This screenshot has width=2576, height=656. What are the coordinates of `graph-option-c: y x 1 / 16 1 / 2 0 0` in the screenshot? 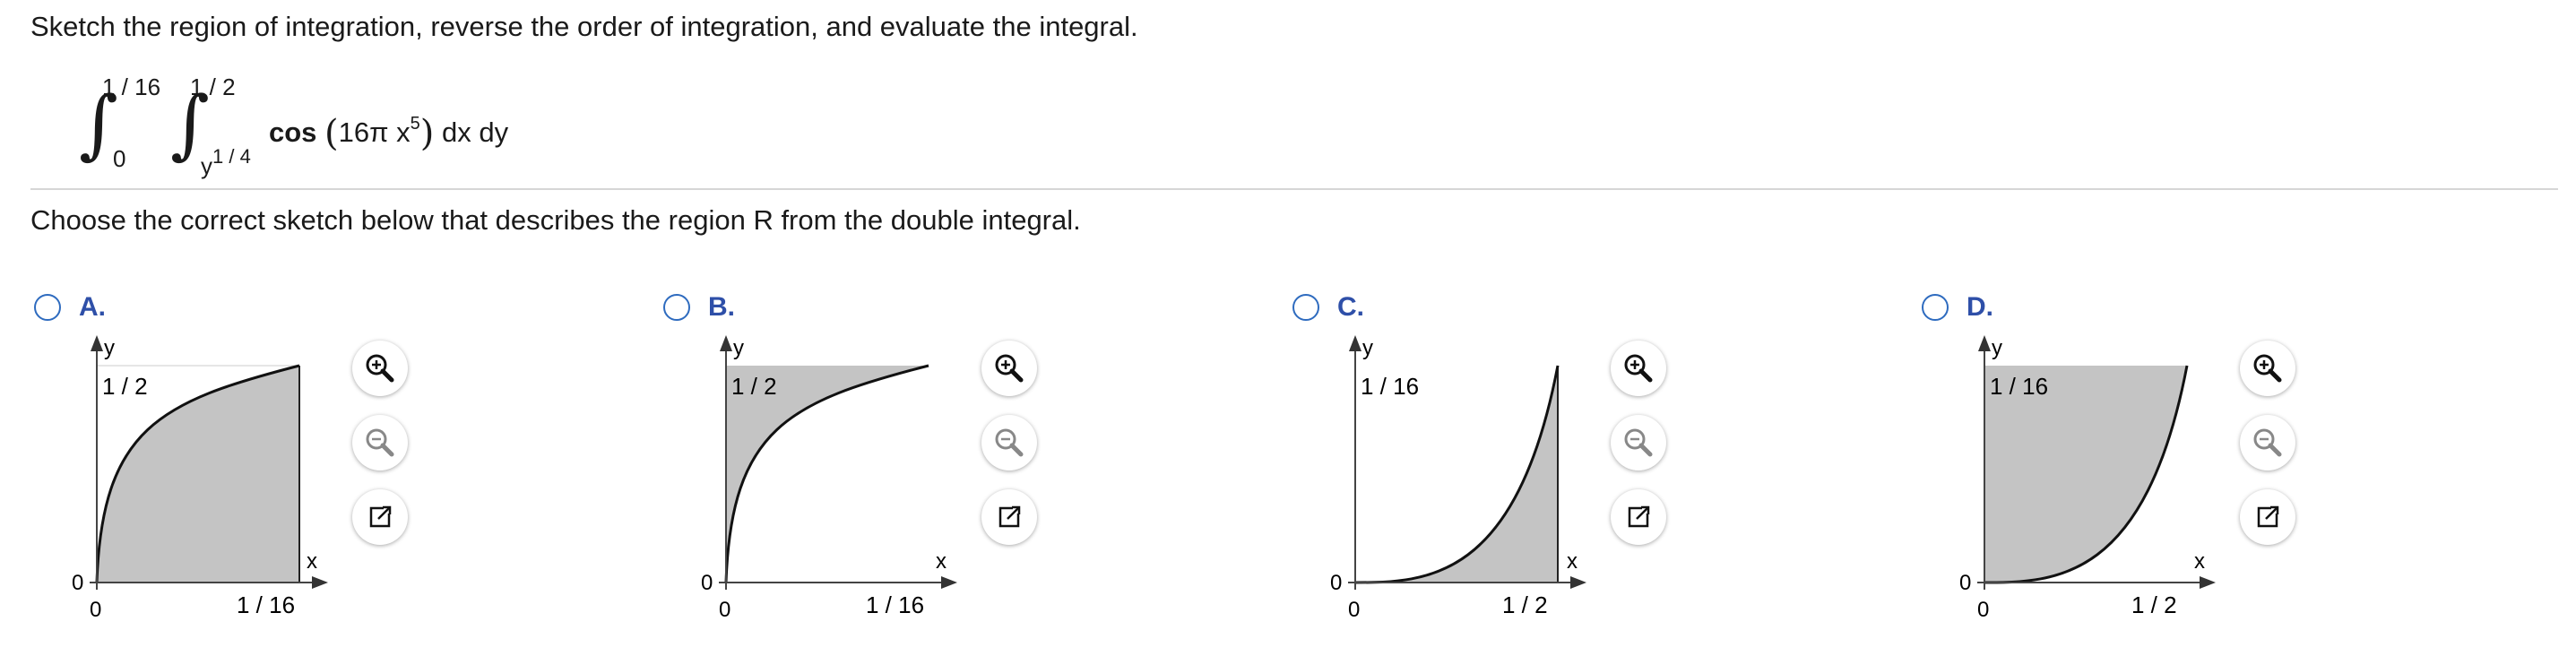 It's located at (1458, 479).